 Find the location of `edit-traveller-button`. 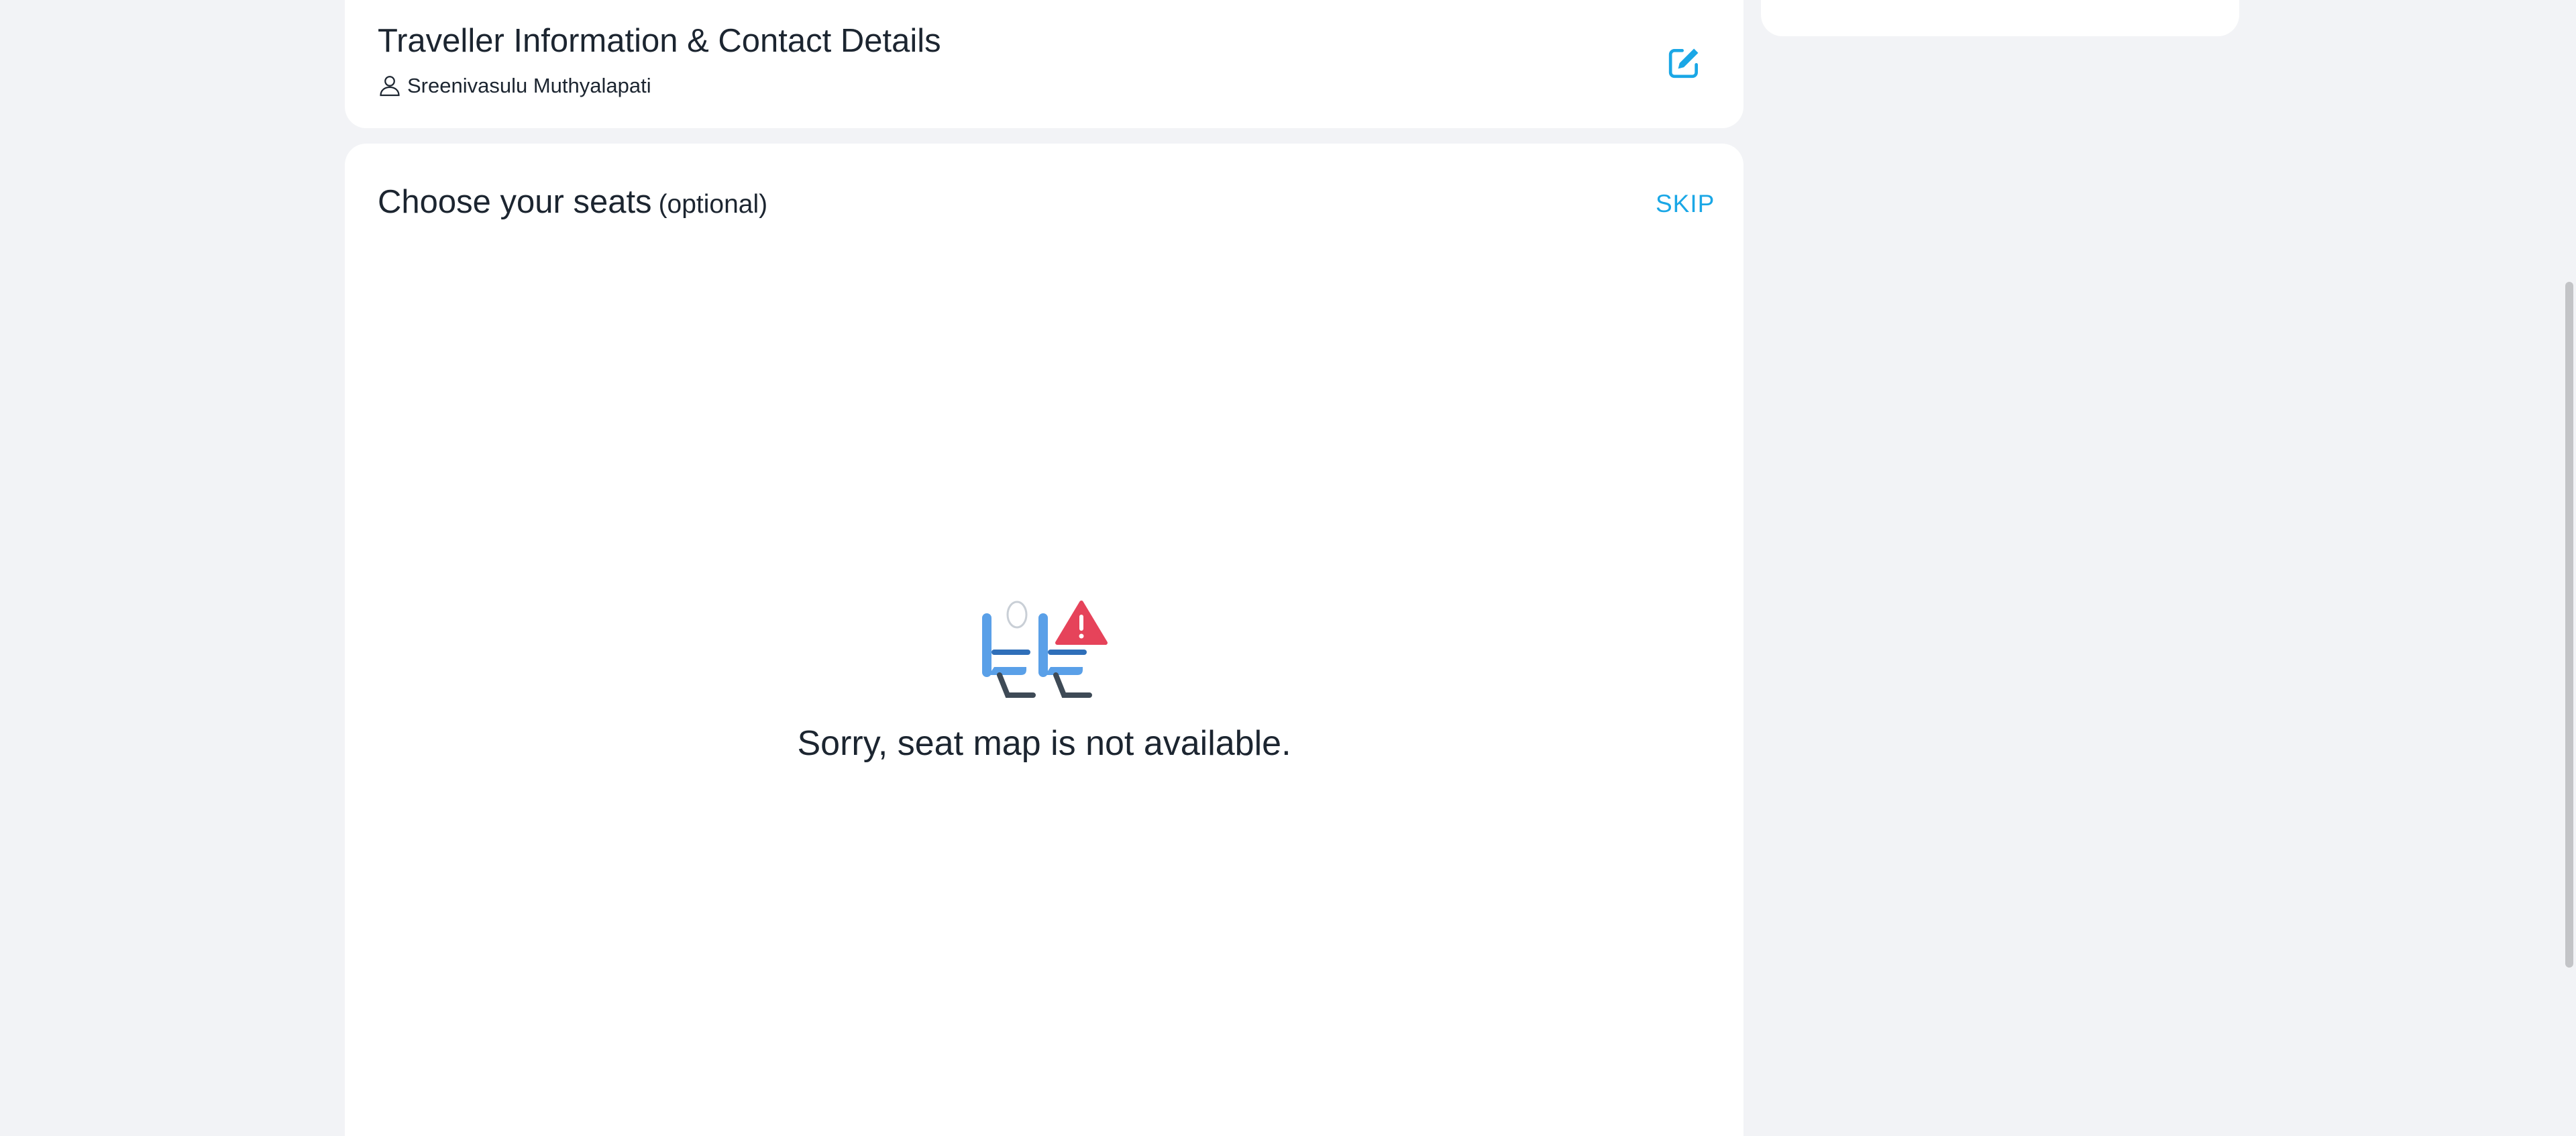

edit-traveller-button is located at coordinates (1684, 63).